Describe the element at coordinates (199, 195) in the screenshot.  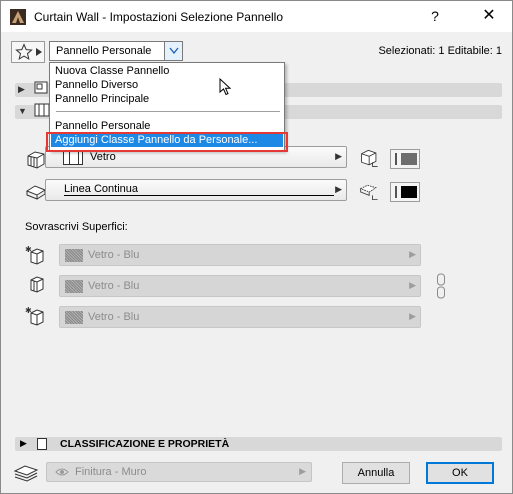
I see `line-sample` at that location.